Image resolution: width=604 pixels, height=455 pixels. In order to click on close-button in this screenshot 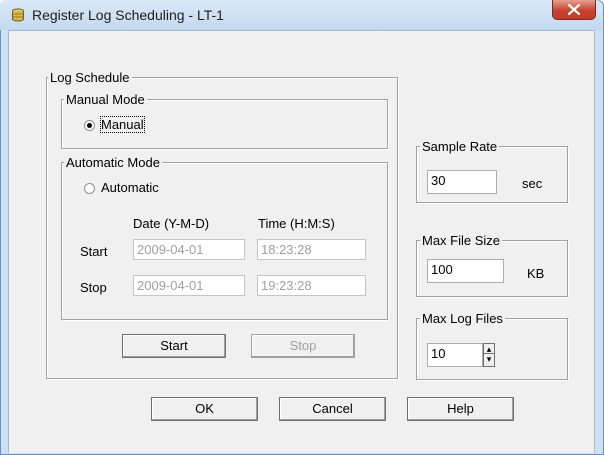, I will do `click(574, 10)`.